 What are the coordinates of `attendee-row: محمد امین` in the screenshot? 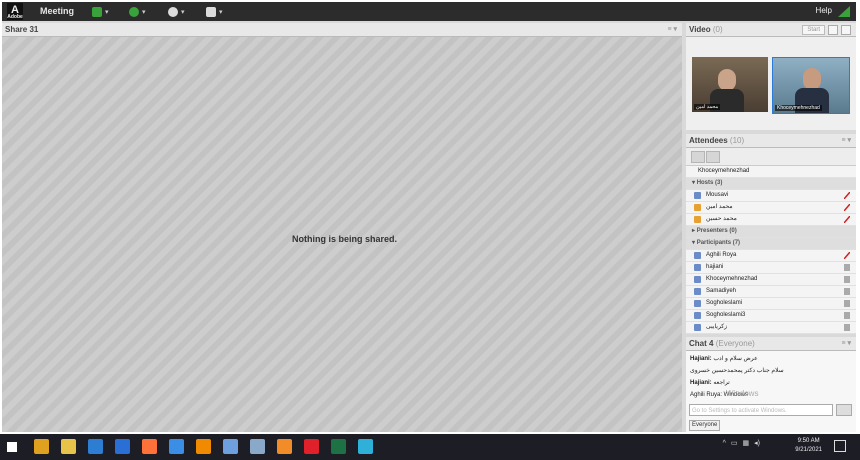 It's located at (771, 208).